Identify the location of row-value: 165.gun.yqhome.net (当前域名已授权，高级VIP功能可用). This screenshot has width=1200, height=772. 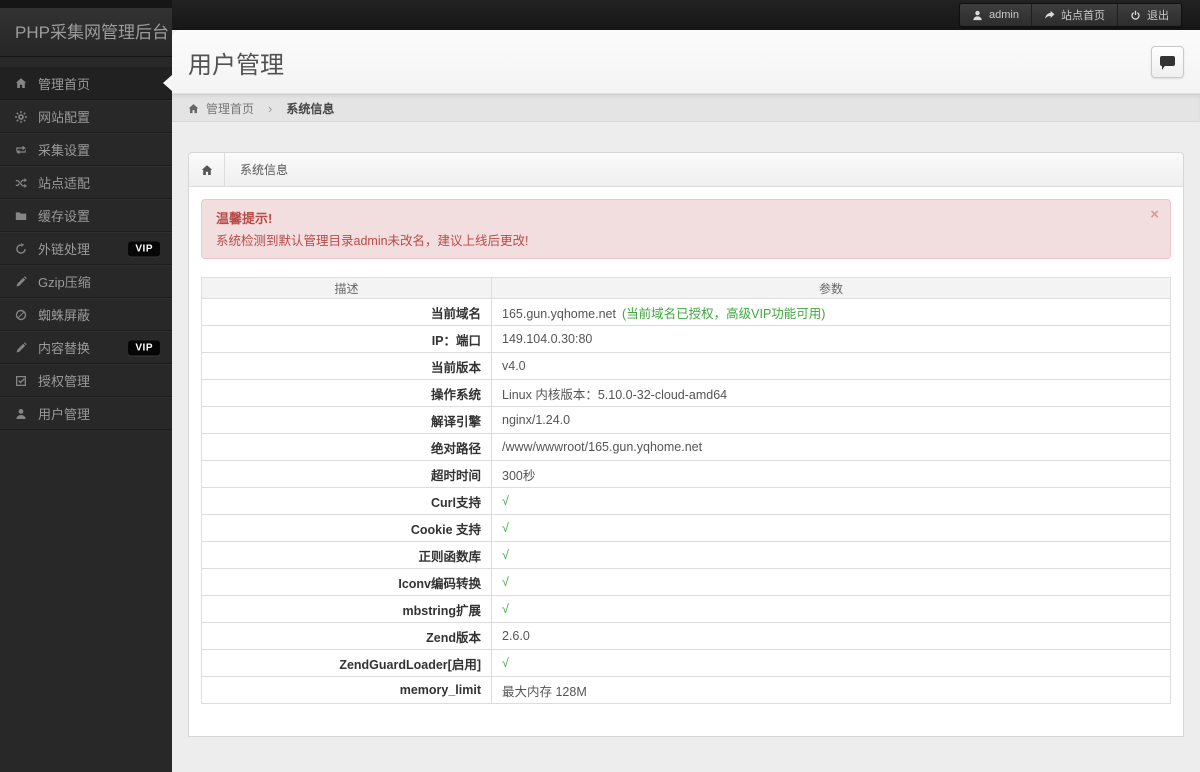
(831, 312).